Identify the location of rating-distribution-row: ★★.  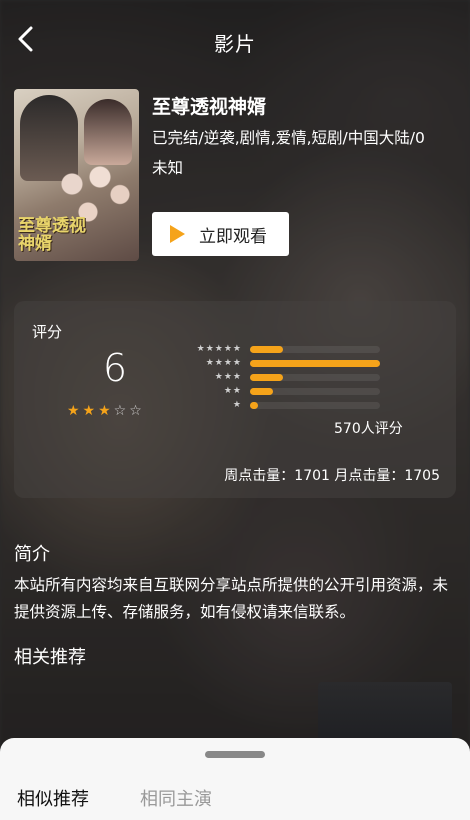
(299, 391).